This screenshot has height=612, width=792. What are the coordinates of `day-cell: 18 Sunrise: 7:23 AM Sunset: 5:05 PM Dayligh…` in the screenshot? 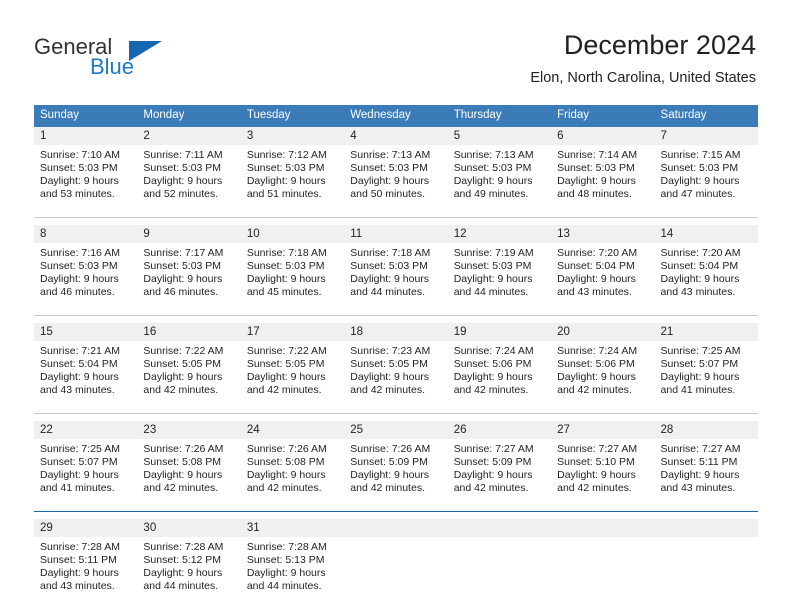 It's located at (396, 368).